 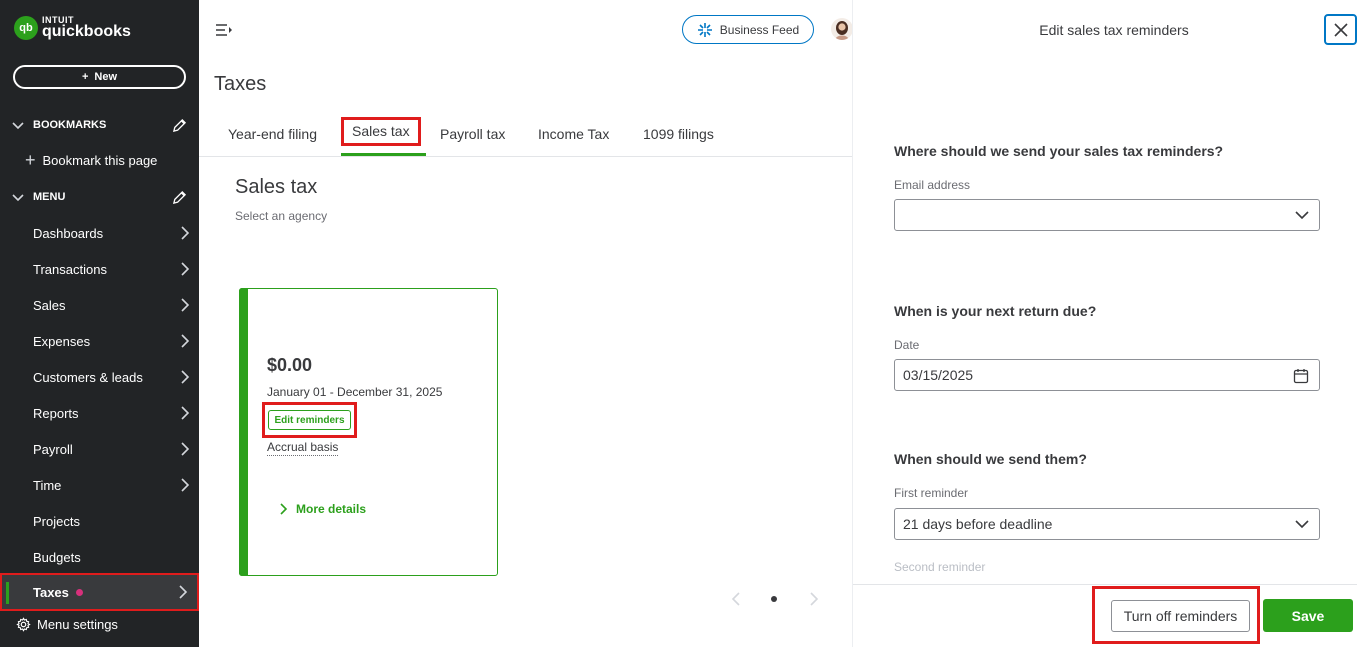 I want to click on sidebar-item-expenses: Expenses, so click(x=99, y=341).